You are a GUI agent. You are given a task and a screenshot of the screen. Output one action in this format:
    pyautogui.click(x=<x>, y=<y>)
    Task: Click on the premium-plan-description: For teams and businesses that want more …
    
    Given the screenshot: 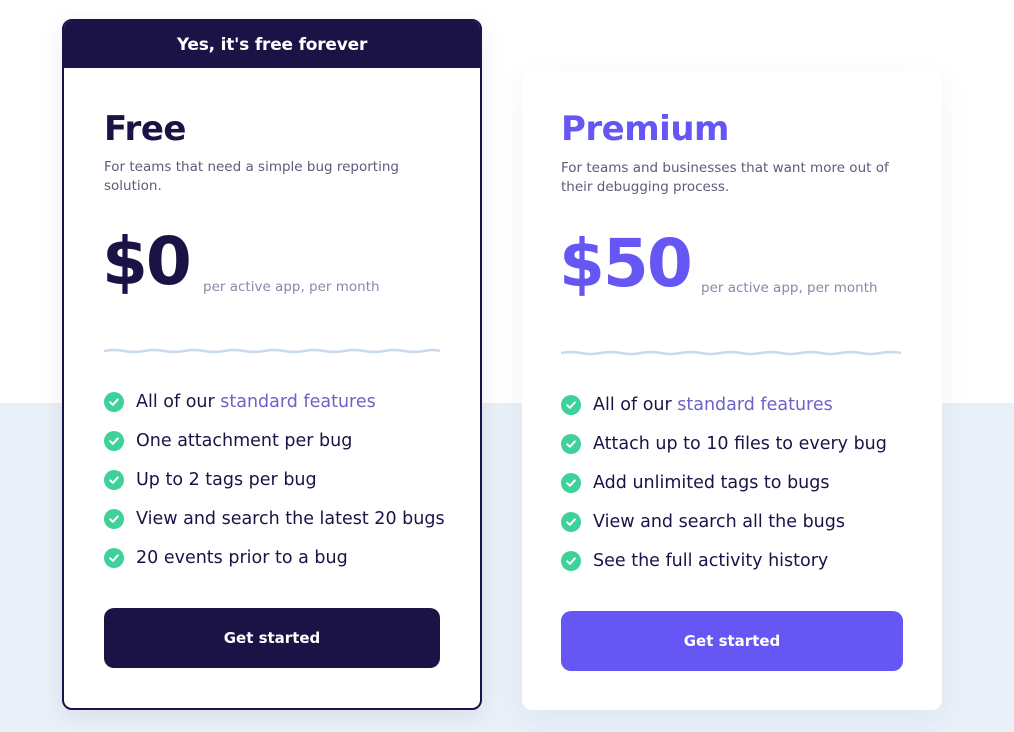 What is the action you would take?
    pyautogui.click(x=725, y=177)
    